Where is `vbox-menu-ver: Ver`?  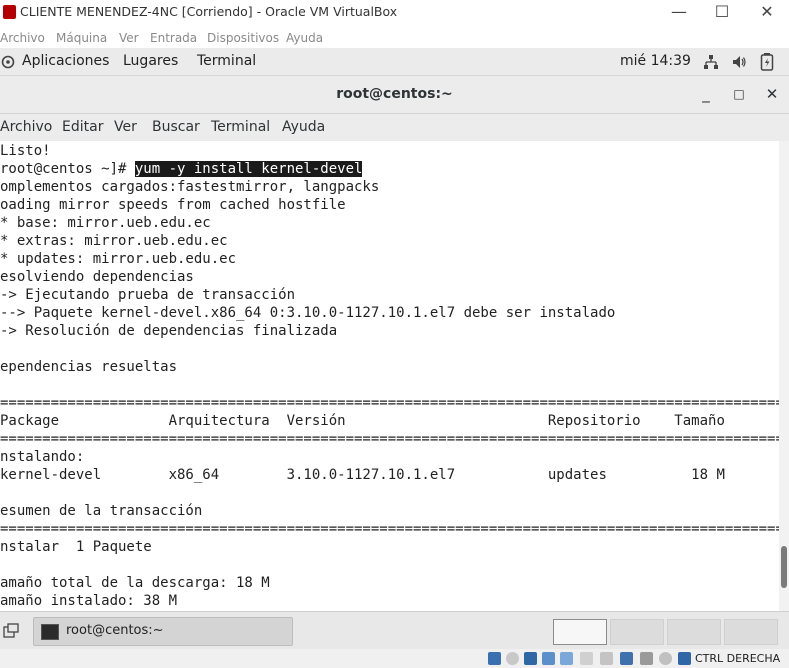
vbox-menu-ver: Ver is located at coordinates (129, 38).